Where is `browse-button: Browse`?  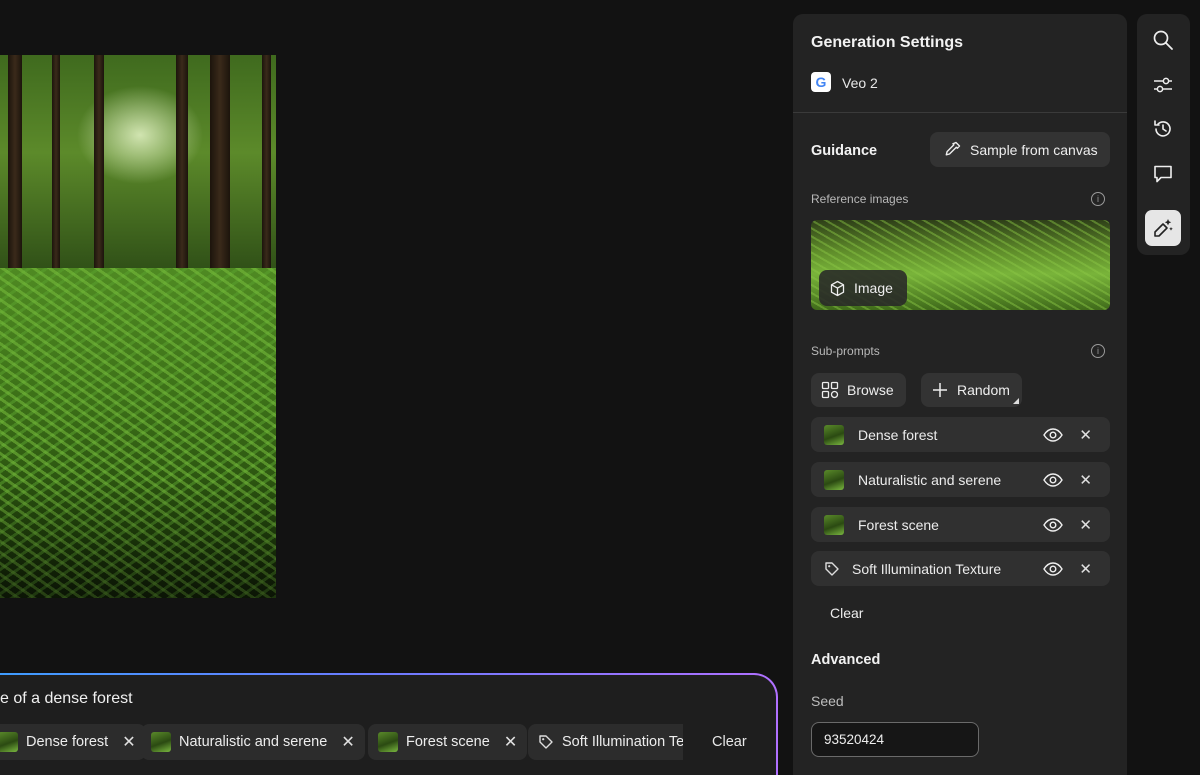 browse-button: Browse is located at coordinates (858, 390).